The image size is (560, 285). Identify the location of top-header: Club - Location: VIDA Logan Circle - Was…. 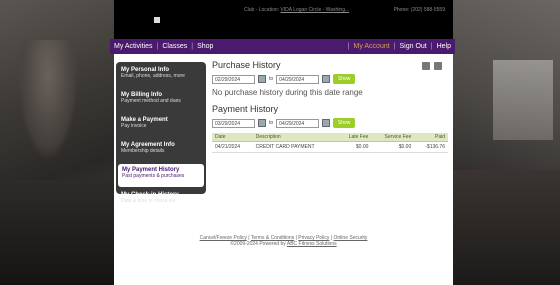
(283, 19).